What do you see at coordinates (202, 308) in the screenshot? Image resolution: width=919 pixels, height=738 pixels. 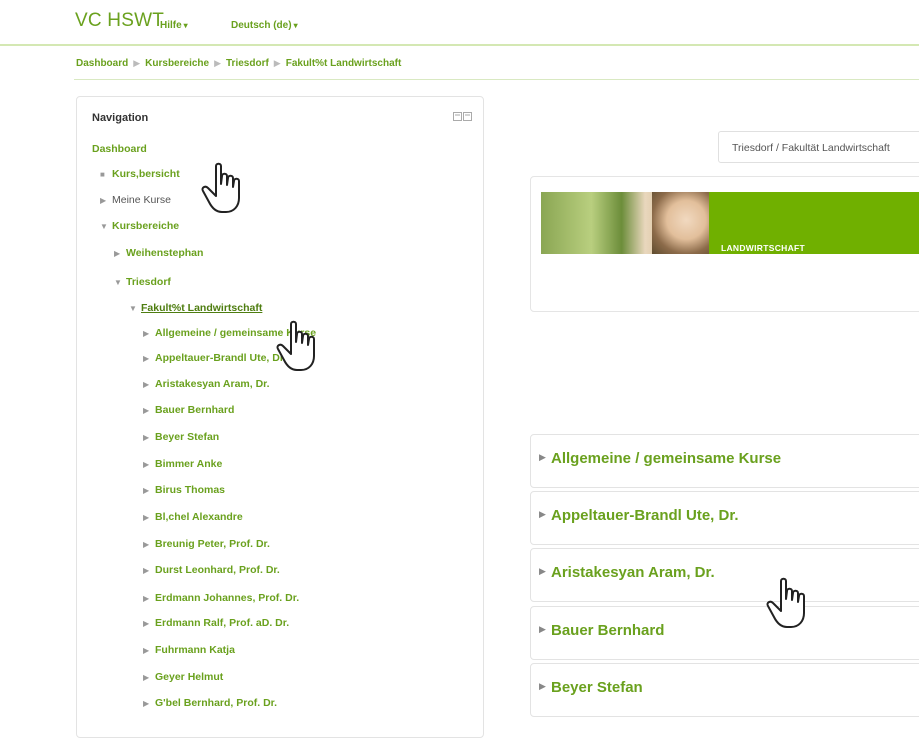 I see `nav-item-label: Fakult%t Landwirtschaft` at bounding box center [202, 308].